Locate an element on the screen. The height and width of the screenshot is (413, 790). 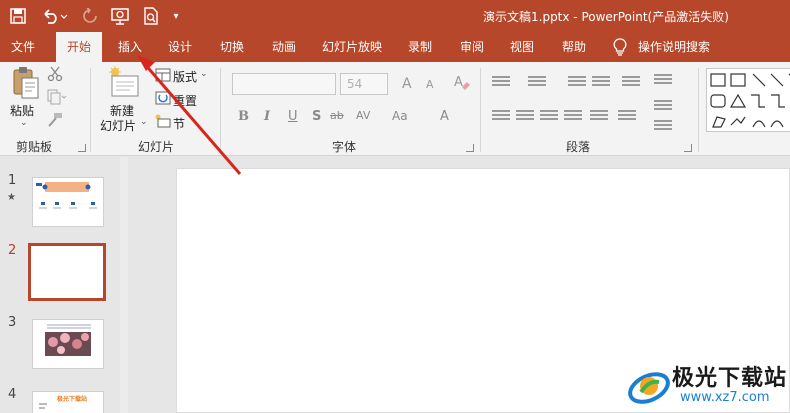
tab-insert: 插入 is located at coordinates (130, 47).